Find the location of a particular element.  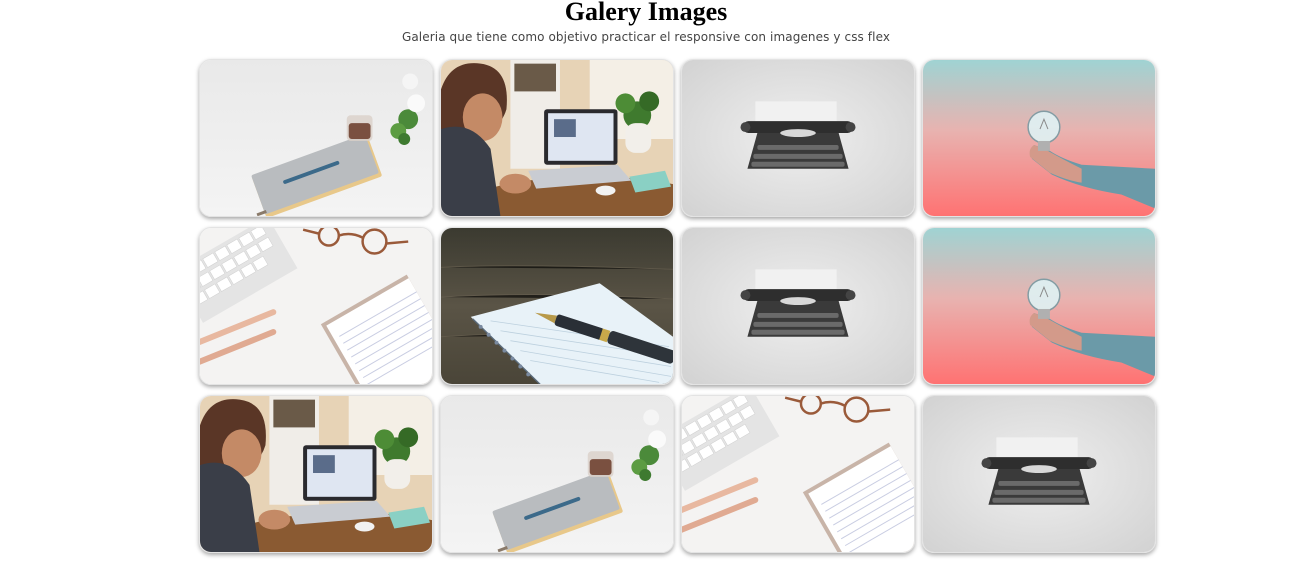

page-title: Galery Images is located at coordinates (646, 13).